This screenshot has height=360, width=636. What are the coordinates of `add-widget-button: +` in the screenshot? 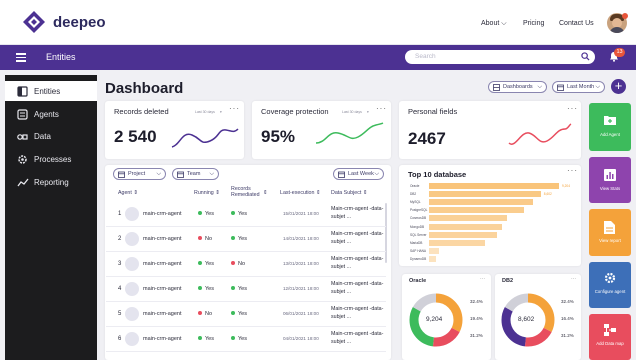 It's located at (618, 86).